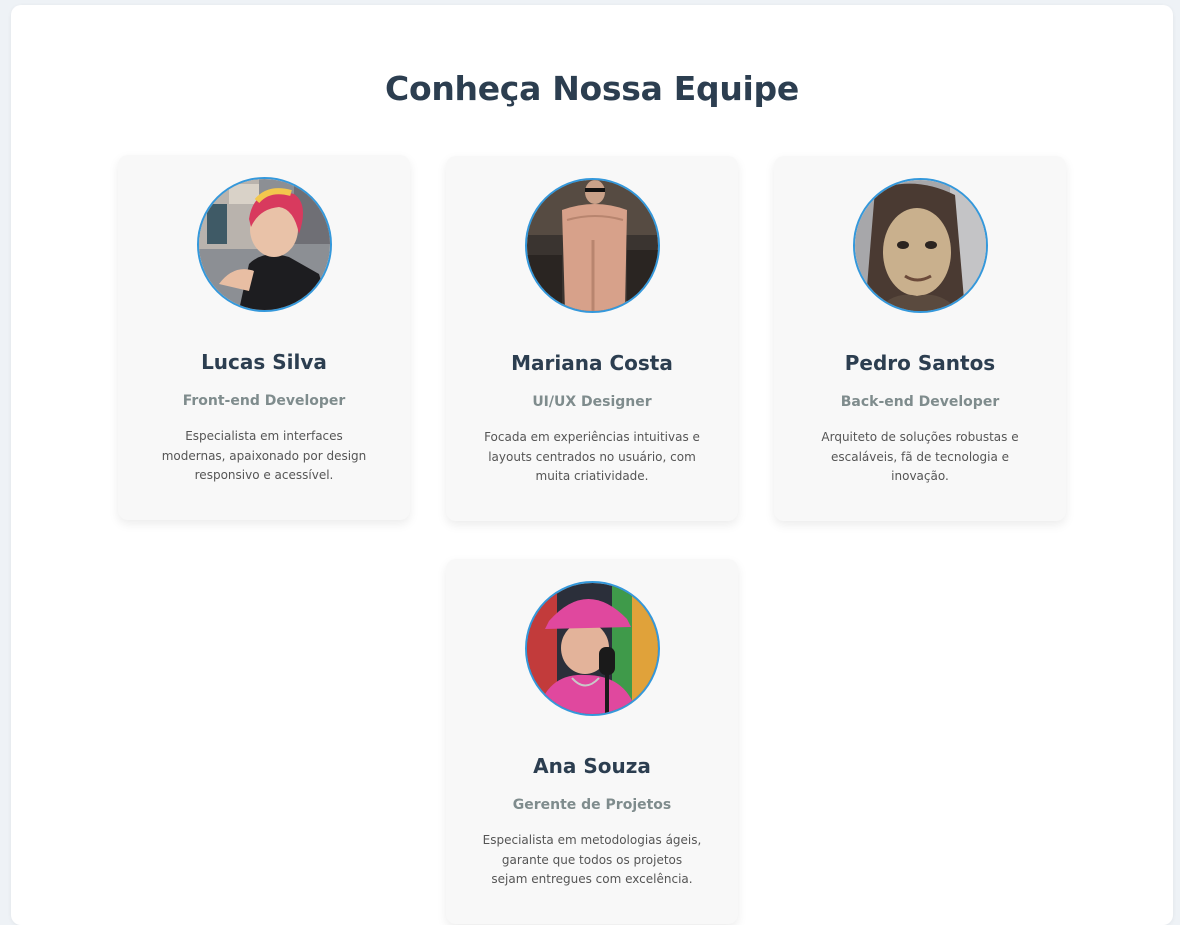  What do you see at coordinates (592, 766) in the screenshot?
I see `member-name: Ana Souza` at bounding box center [592, 766].